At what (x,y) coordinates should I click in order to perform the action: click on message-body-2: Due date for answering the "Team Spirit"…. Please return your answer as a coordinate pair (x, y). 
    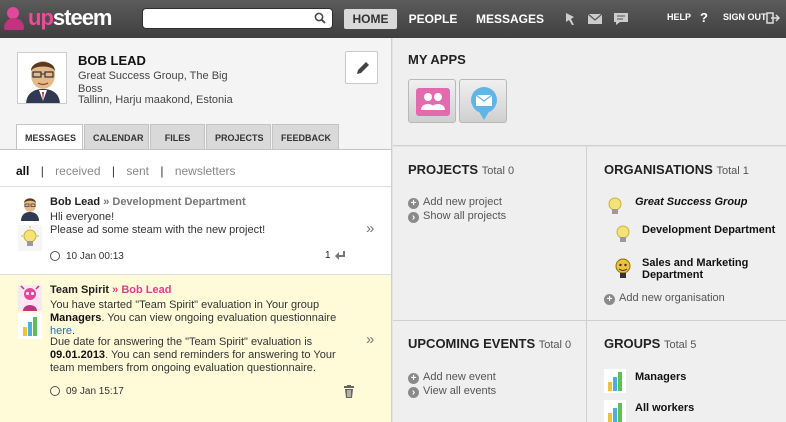
    Looking at the image, I should click on (193, 355).